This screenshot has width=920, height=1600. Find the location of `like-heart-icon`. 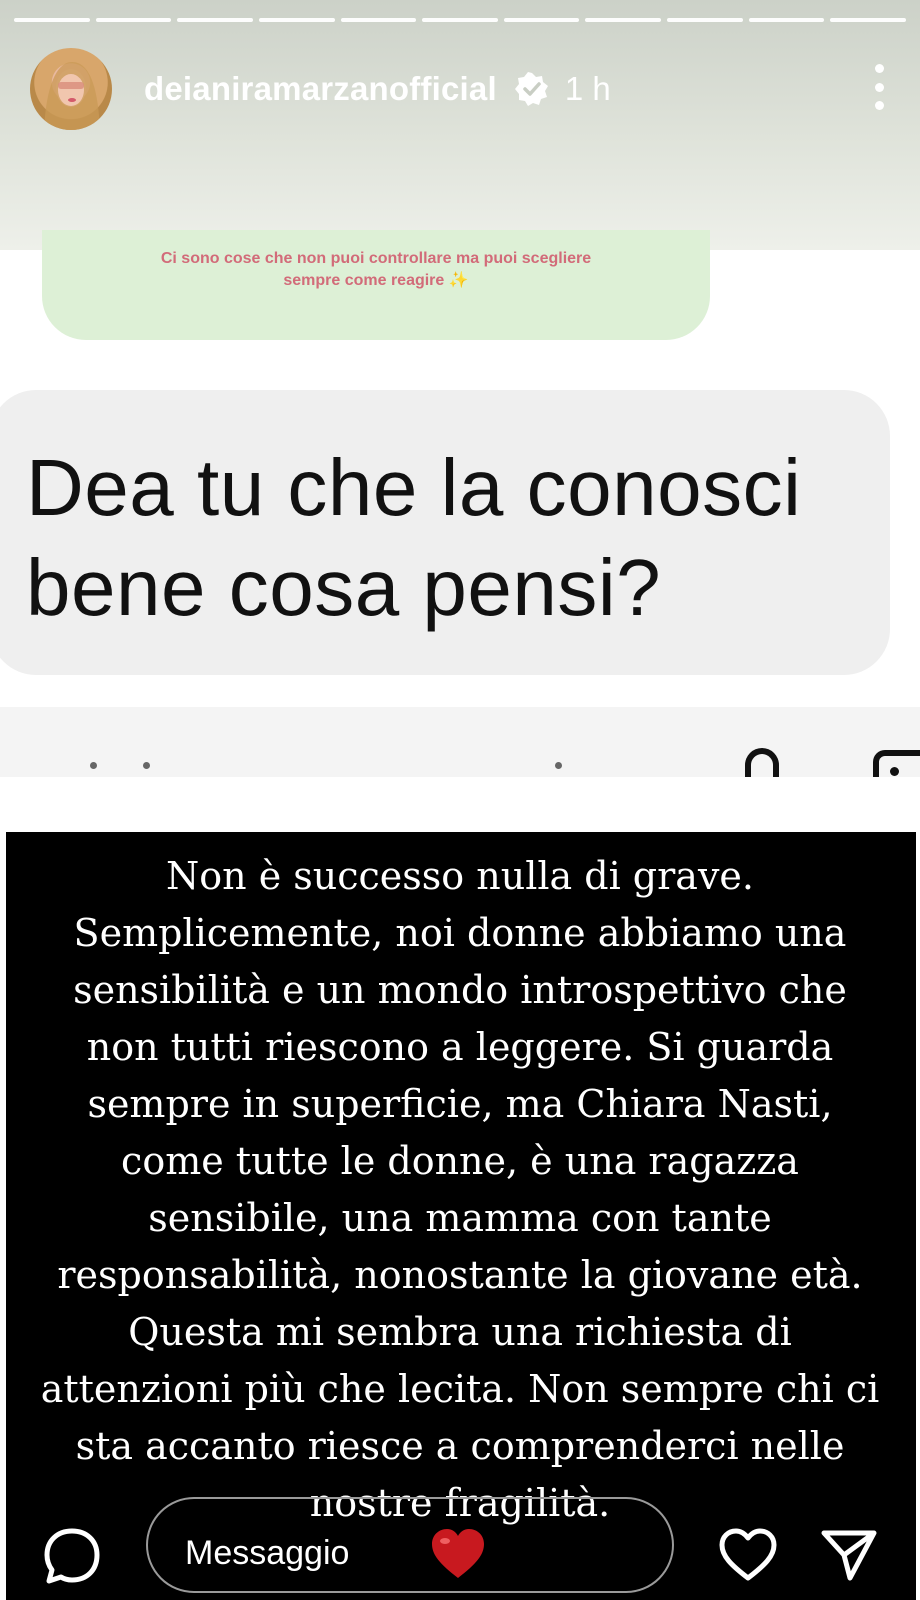

like-heart-icon is located at coordinates (748, 1555).